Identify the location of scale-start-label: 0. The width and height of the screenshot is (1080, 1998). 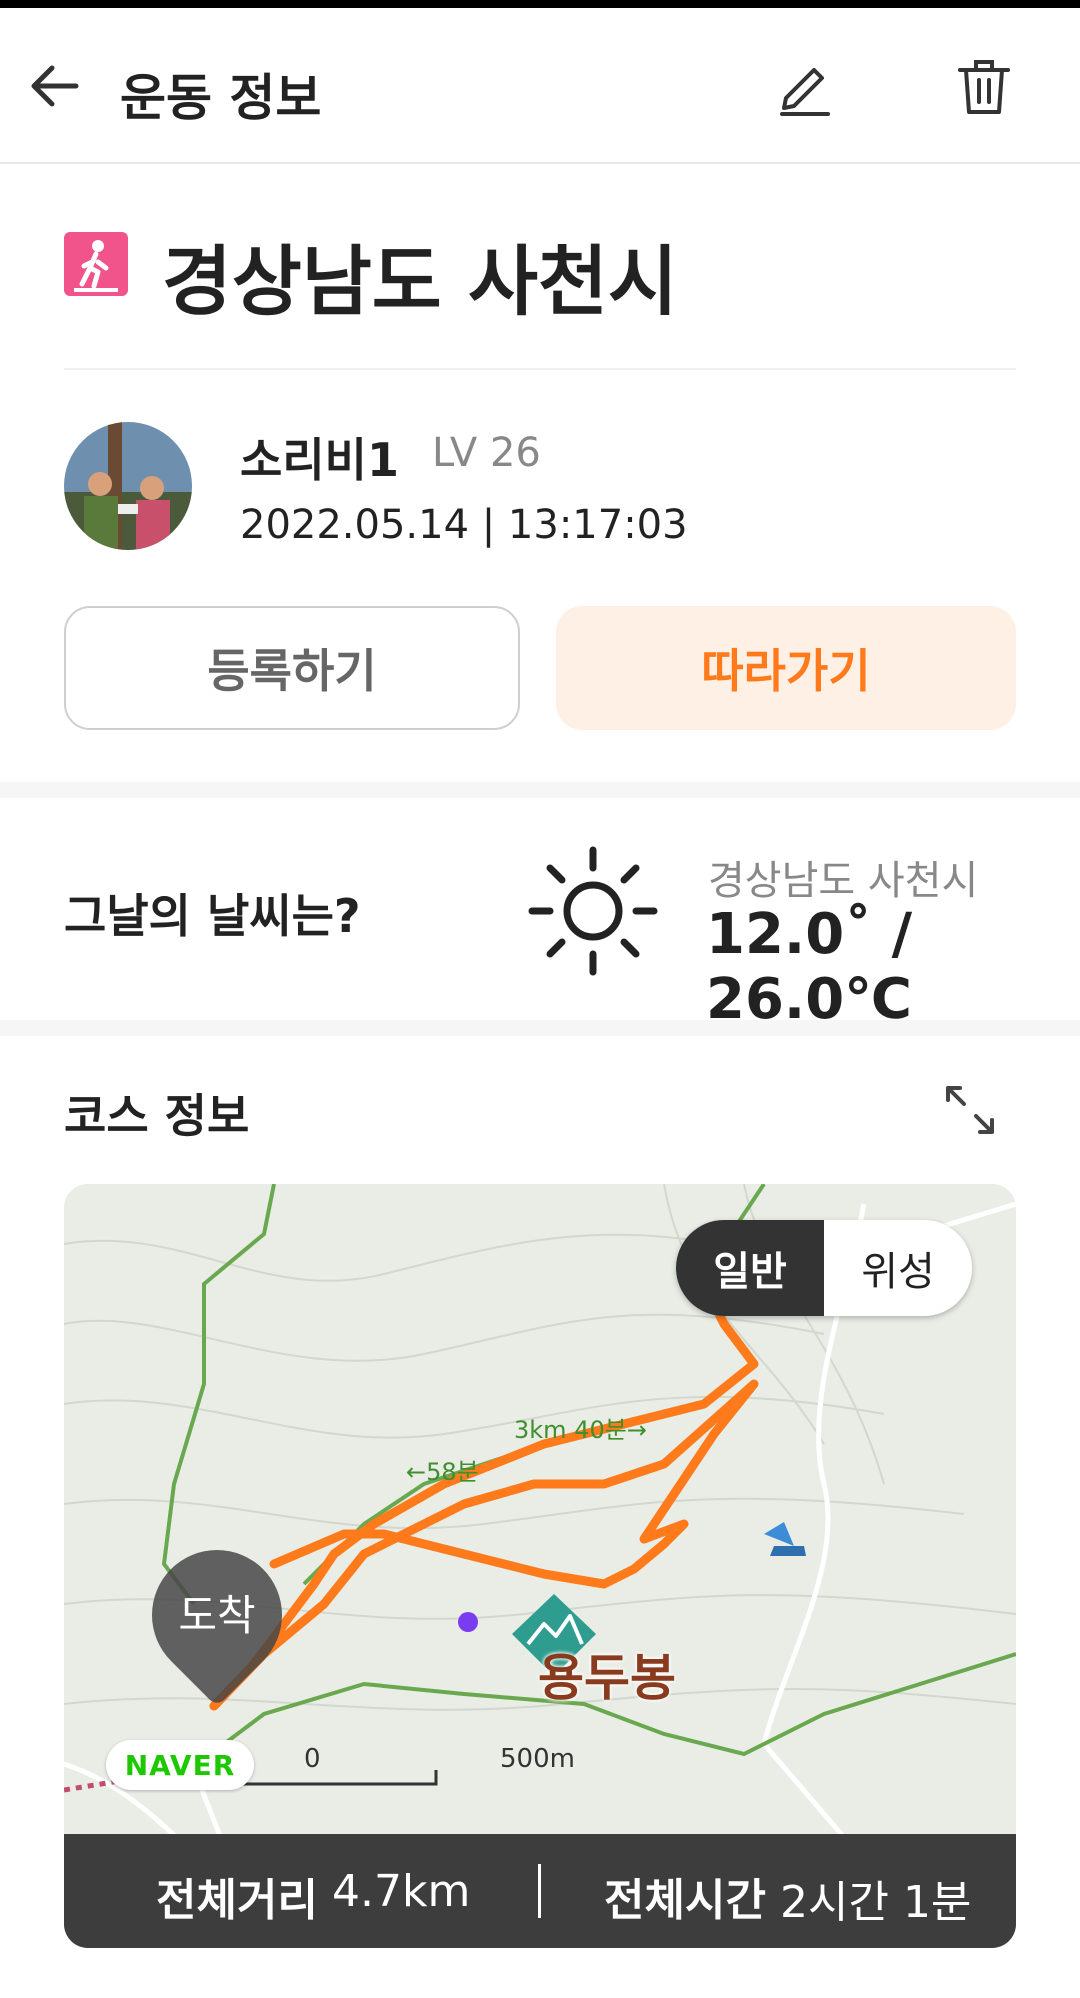
(312, 1759).